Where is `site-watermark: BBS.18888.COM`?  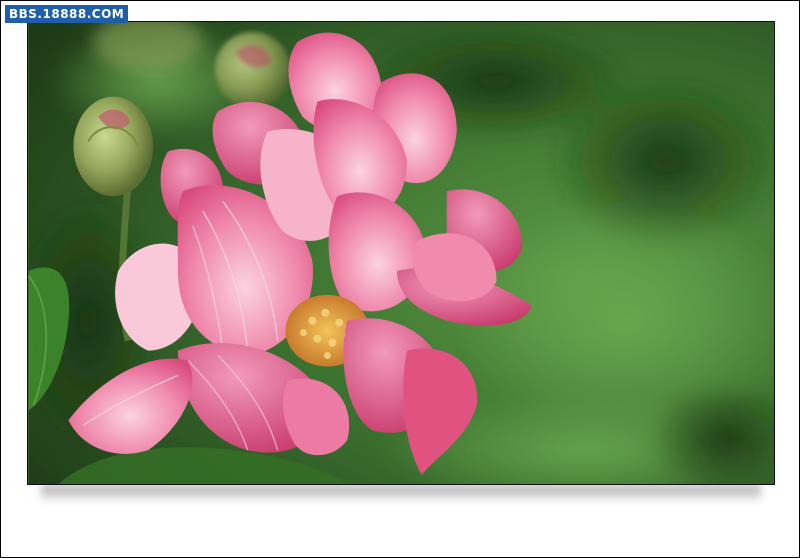
site-watermark: BBS.18888.COM is located at coordinates (67, 14).